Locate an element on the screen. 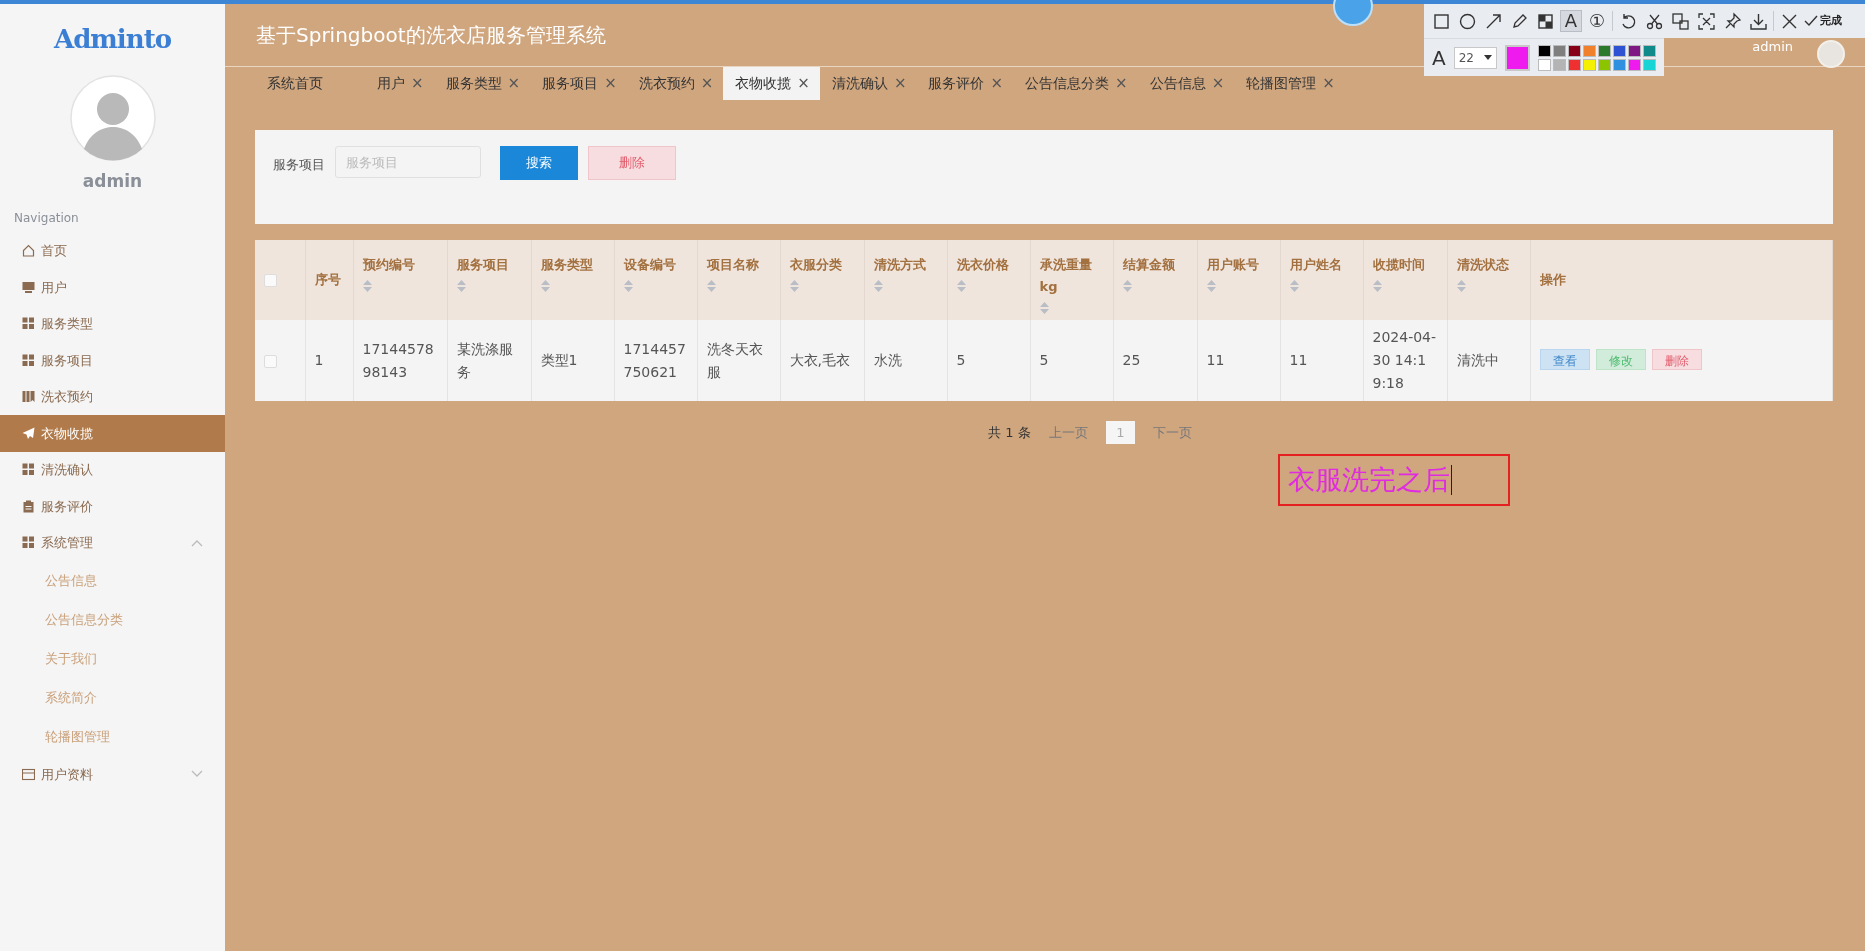  logo-text: Adminto is located at coordinates (112, 39).